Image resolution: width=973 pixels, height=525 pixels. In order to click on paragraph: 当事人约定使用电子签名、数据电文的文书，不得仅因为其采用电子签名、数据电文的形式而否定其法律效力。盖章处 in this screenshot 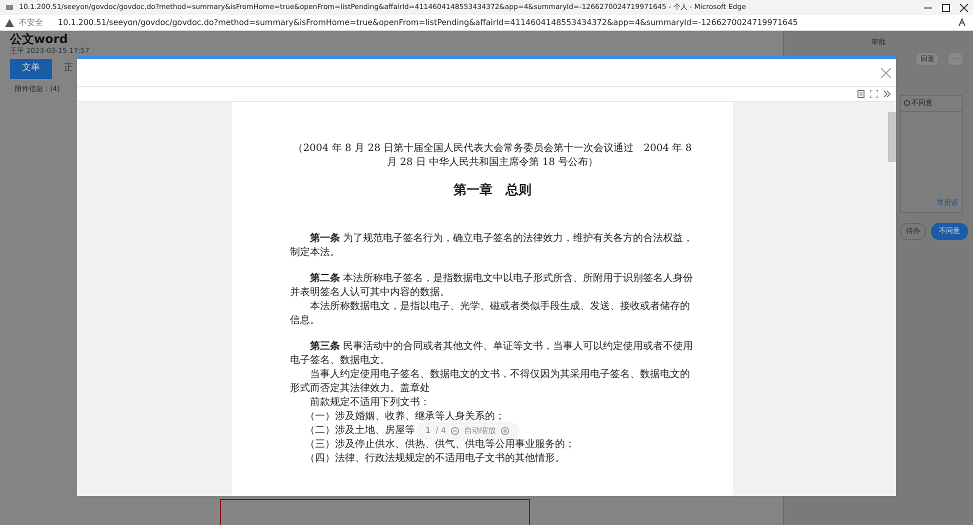, I will do `click(490, 382)`.